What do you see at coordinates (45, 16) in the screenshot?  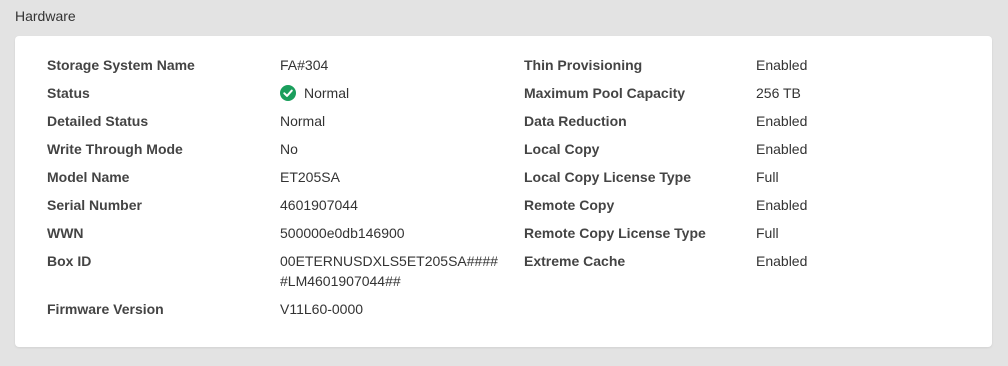 I see `section-title: Hardware` at bounding box center [45, 16].